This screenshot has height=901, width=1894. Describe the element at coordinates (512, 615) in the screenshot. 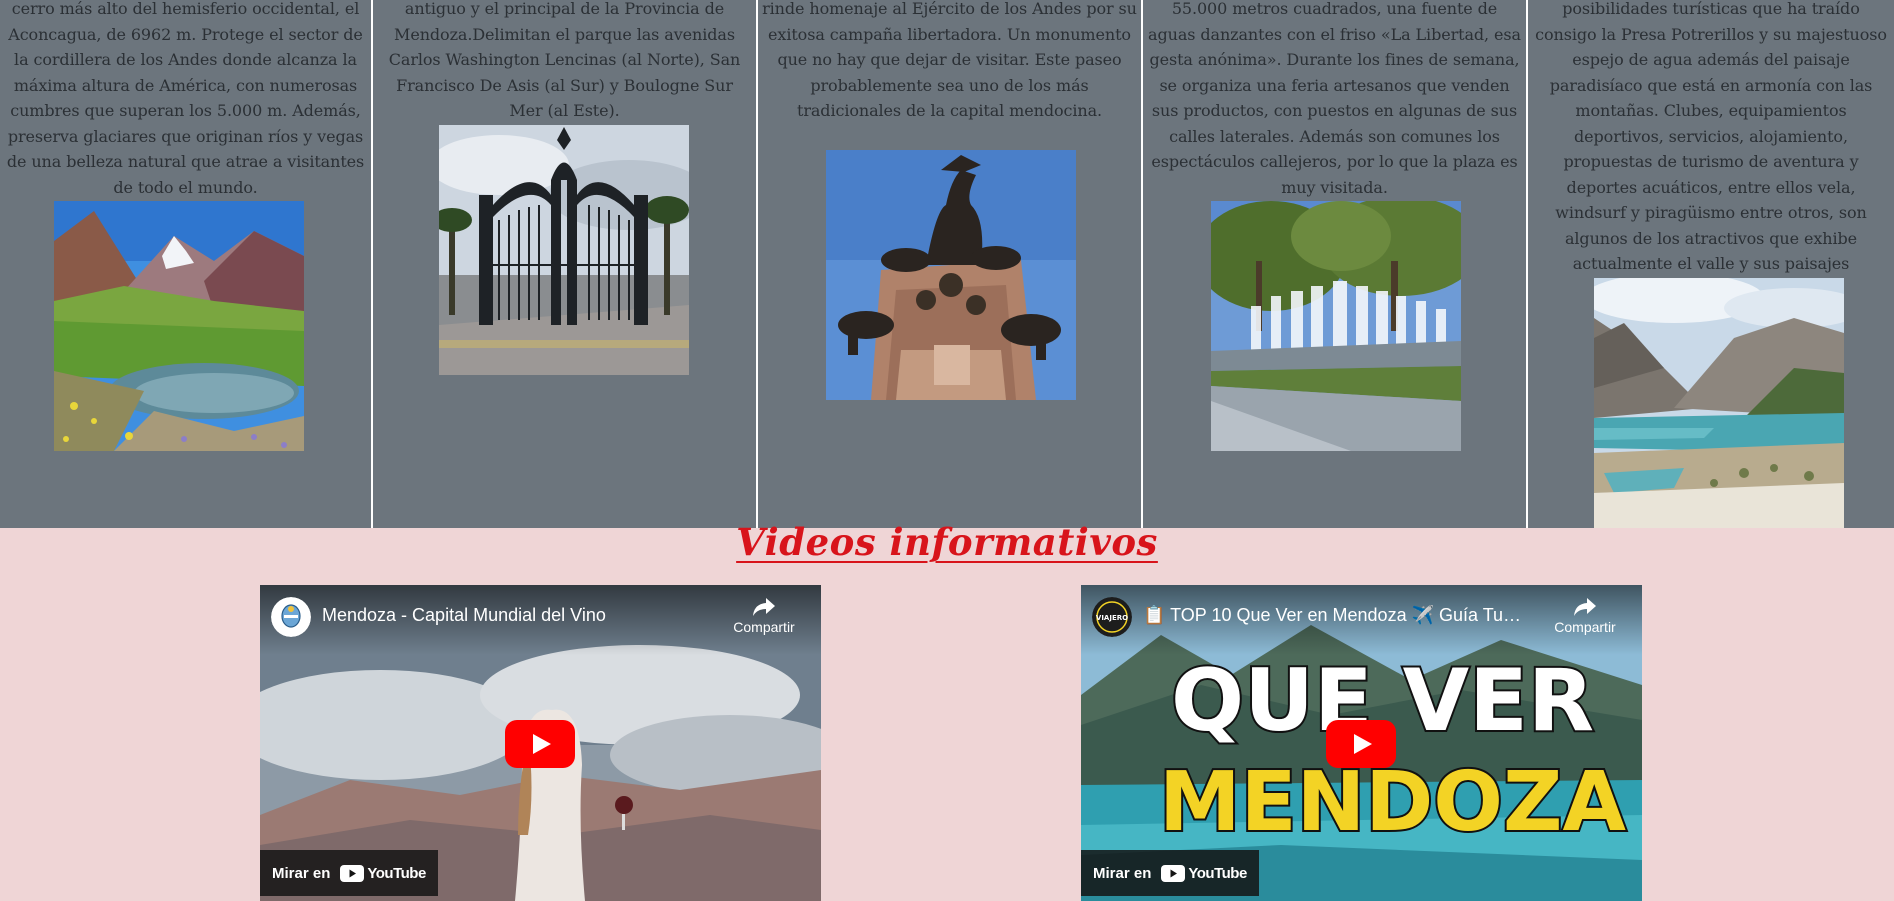

I see `video-title: Mendoza - Capital Mundial del Vino` at that location.